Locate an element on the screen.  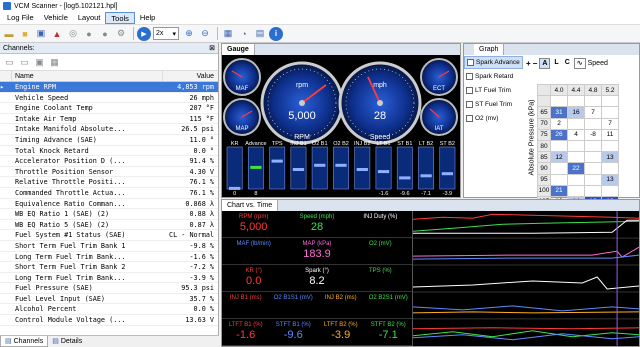
legend-item: O2 (mv) is located at coordinates (493, 118).